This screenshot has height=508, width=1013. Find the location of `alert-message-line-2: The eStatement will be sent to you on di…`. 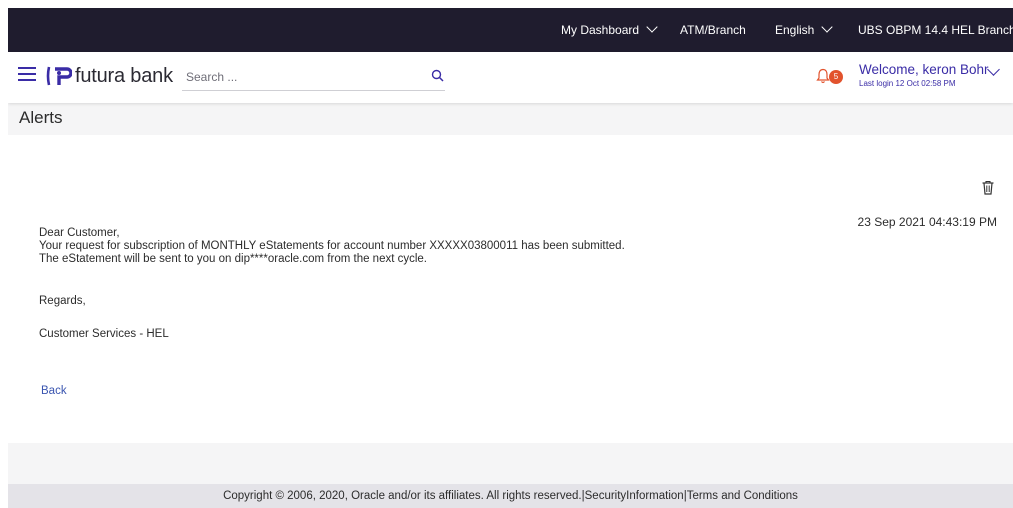

alert-message-line-2: The eStatement will be sent to you on di… is located at coordinates (233, 259).